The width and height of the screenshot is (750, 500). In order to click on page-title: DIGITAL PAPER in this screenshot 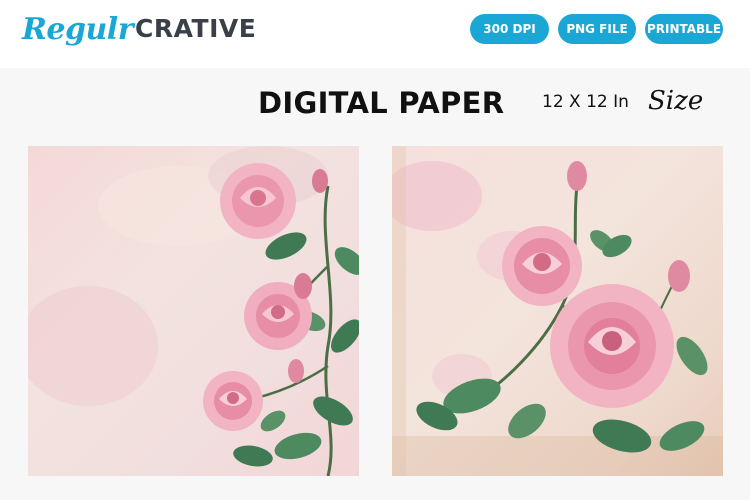, I will do `click(381, 103)`.